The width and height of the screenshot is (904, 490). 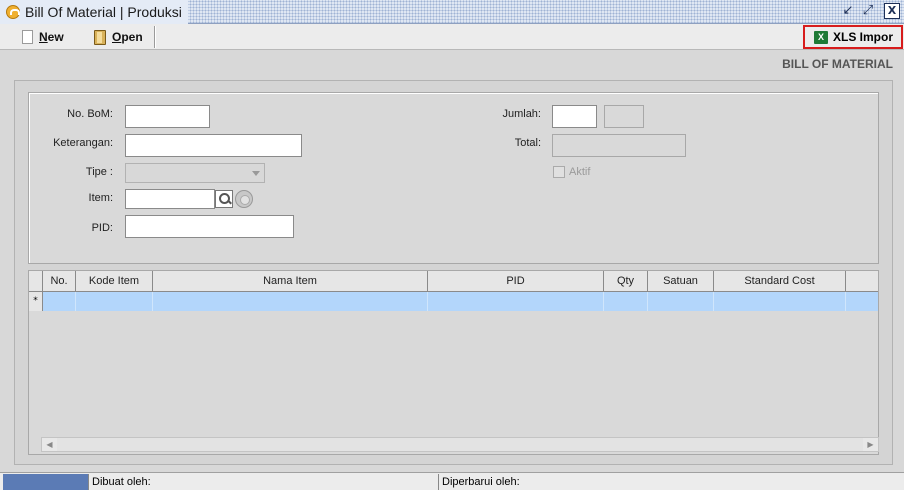 What do you see at coordinates (224, 199) in the screenshot?
I see `search-icon` at bounding box center [224, 199].